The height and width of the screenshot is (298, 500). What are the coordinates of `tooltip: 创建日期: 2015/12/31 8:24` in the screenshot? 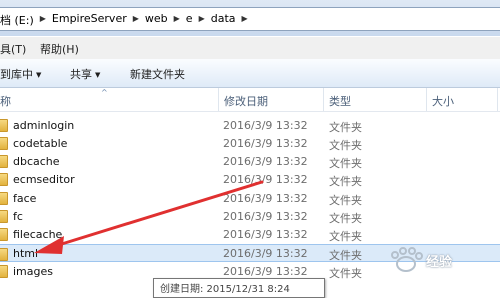 It's located at (239, 288).